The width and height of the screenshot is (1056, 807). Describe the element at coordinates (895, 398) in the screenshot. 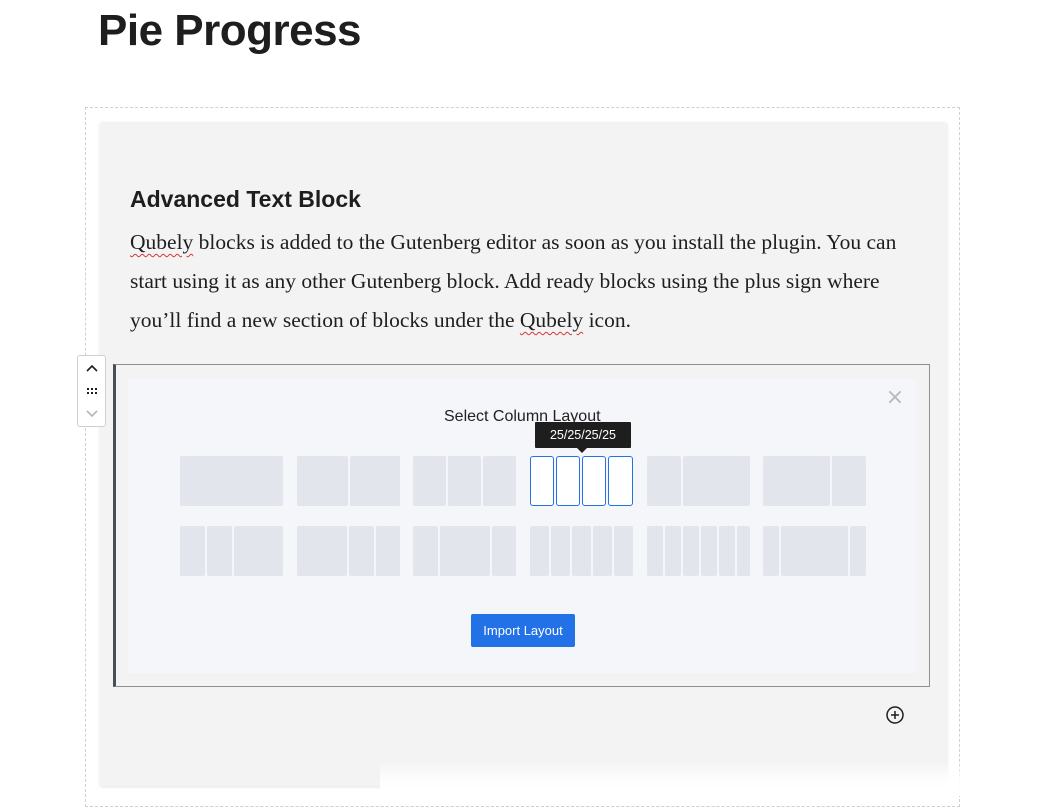

I see `close-icon: ×` at that location.